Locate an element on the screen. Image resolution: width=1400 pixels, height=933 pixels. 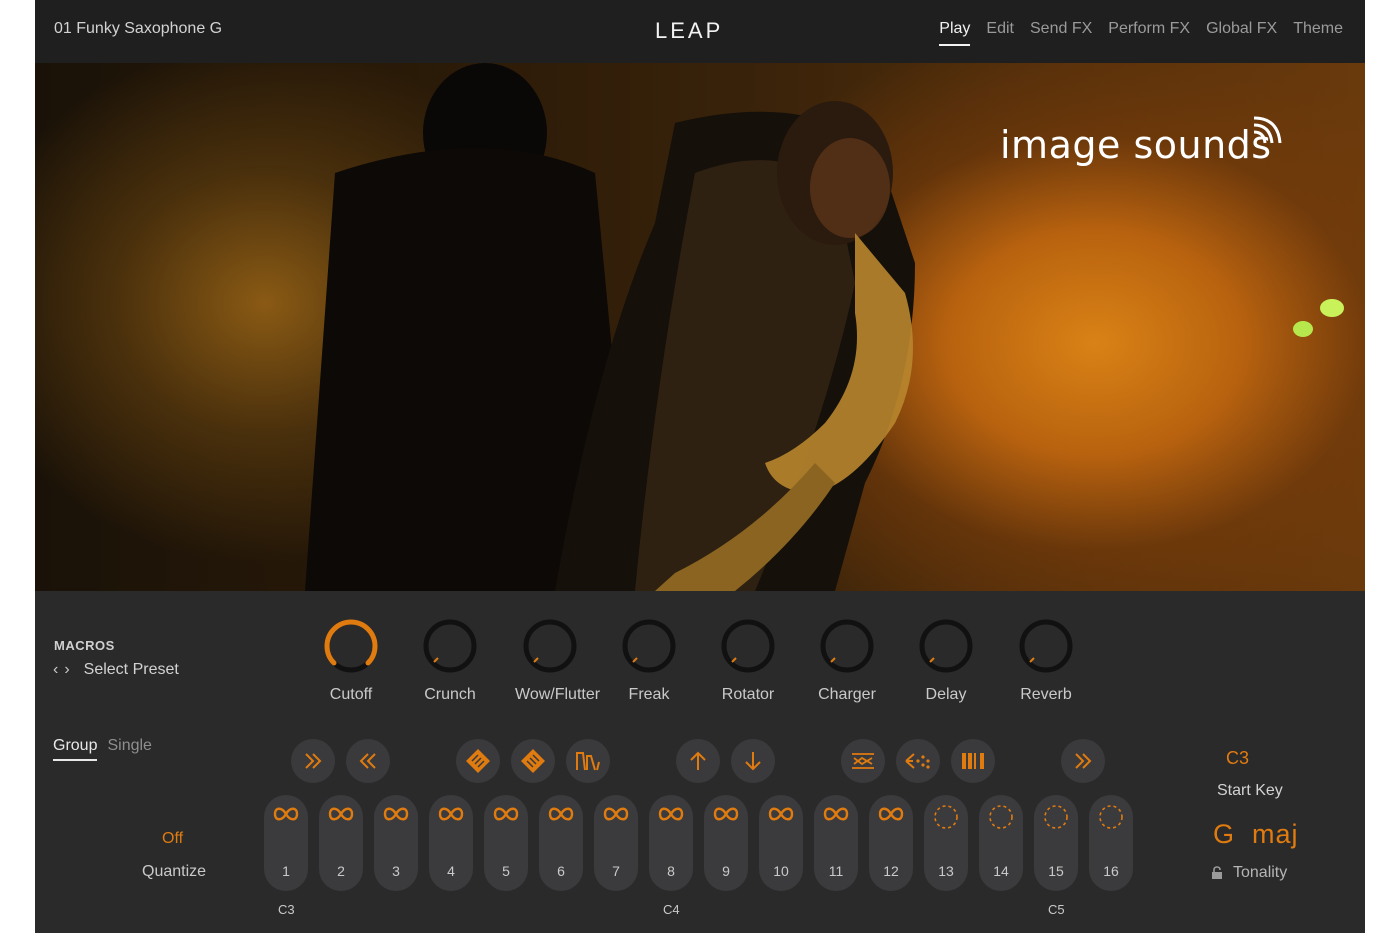
grid-diamond-alt-button is located at coordinates (533, 761).